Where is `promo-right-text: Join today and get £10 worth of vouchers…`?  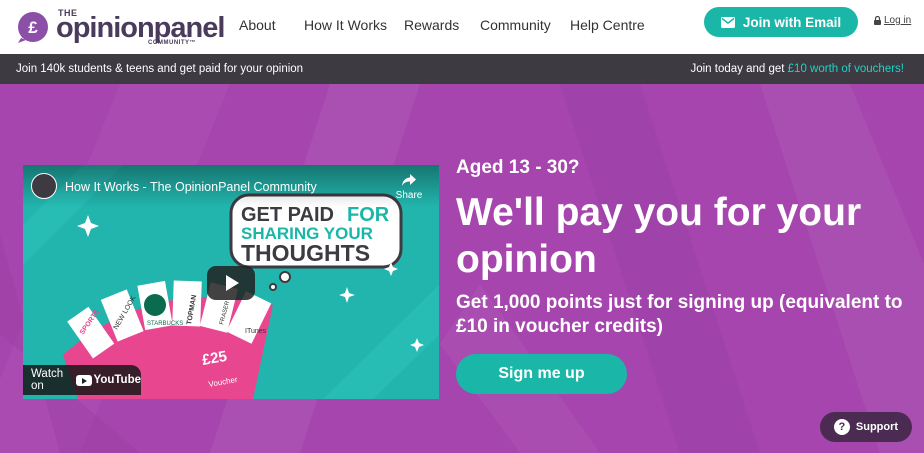 promo-right-text: Join today and get £10 worth of vouchers… is located at coordinates (797, 69).